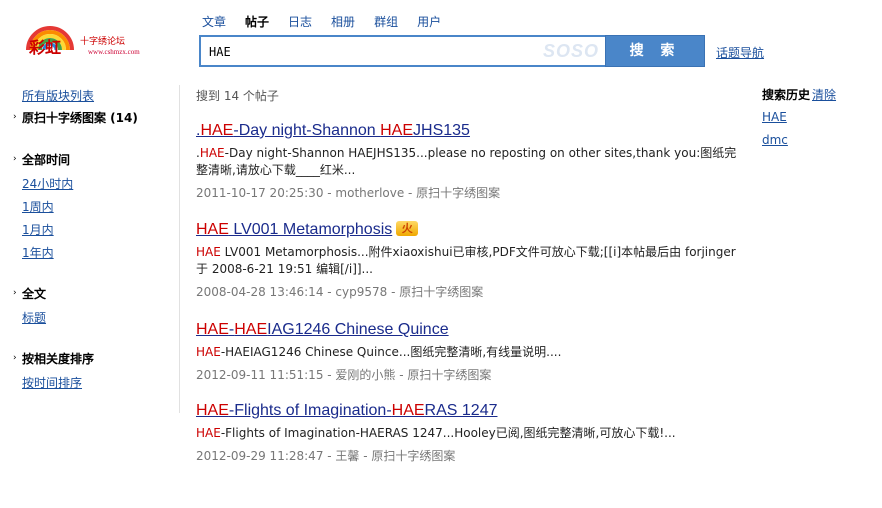 The image size is (882, 508). Describe the element at coordinates (374, 52) in the screenshot. I see `search-input` at that location.